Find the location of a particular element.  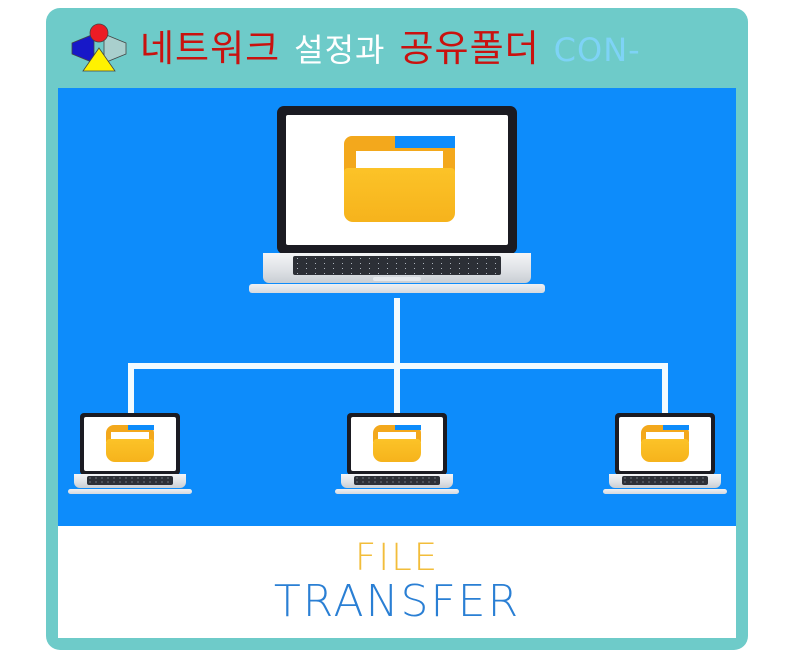

logo-svg is located at coordinates (99, 47).